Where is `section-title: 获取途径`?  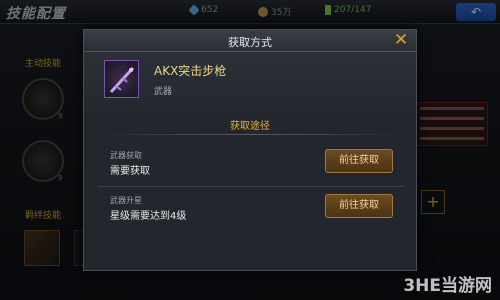 section-title: 获取途径 is located at coordinates (250, 126).